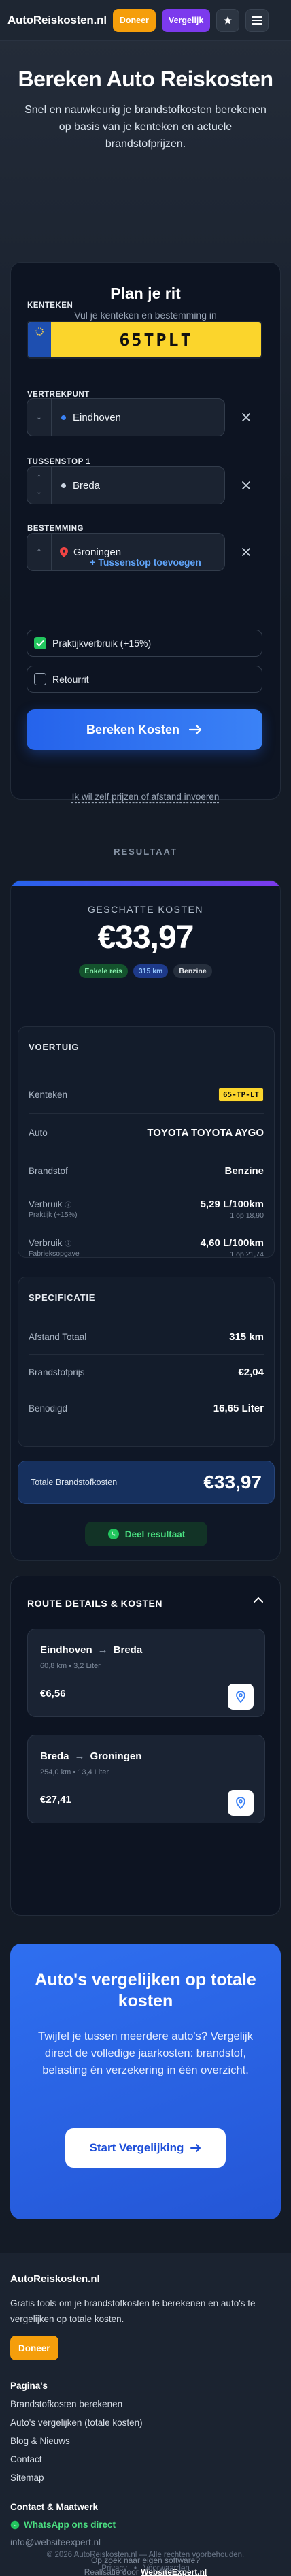 The width and height of the screenshot is (291, 2576). What do you see at coordinates (126, 417) in the screenshot?
I see `vertrekpunt-field: ⌄ Eindhoven` at bounding box center [126, 417].